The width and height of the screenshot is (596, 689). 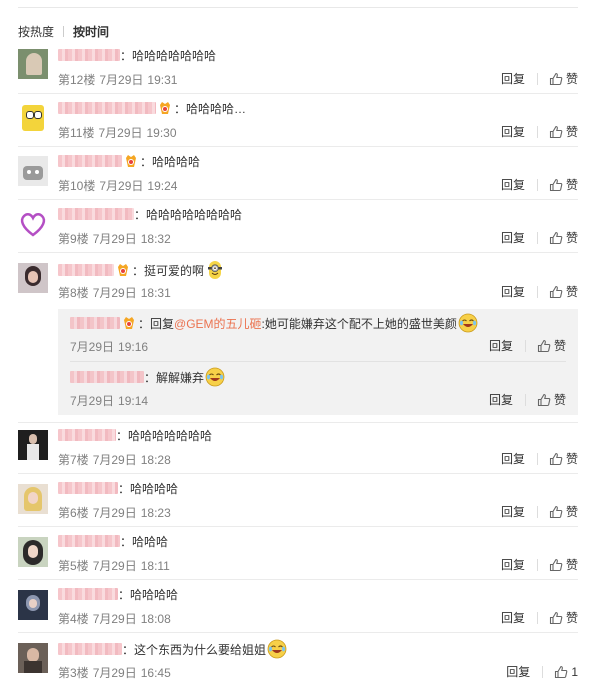 I want to click on floor-number: 第7楼, so click(x=73, y=460).